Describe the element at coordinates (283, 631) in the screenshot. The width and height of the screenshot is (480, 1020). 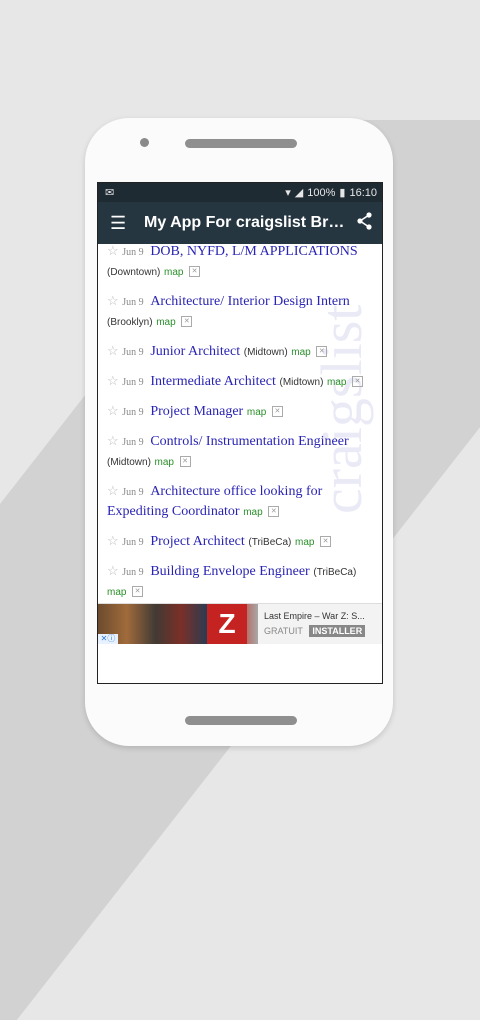
I see `ad-price: GRATUIT` at that location.